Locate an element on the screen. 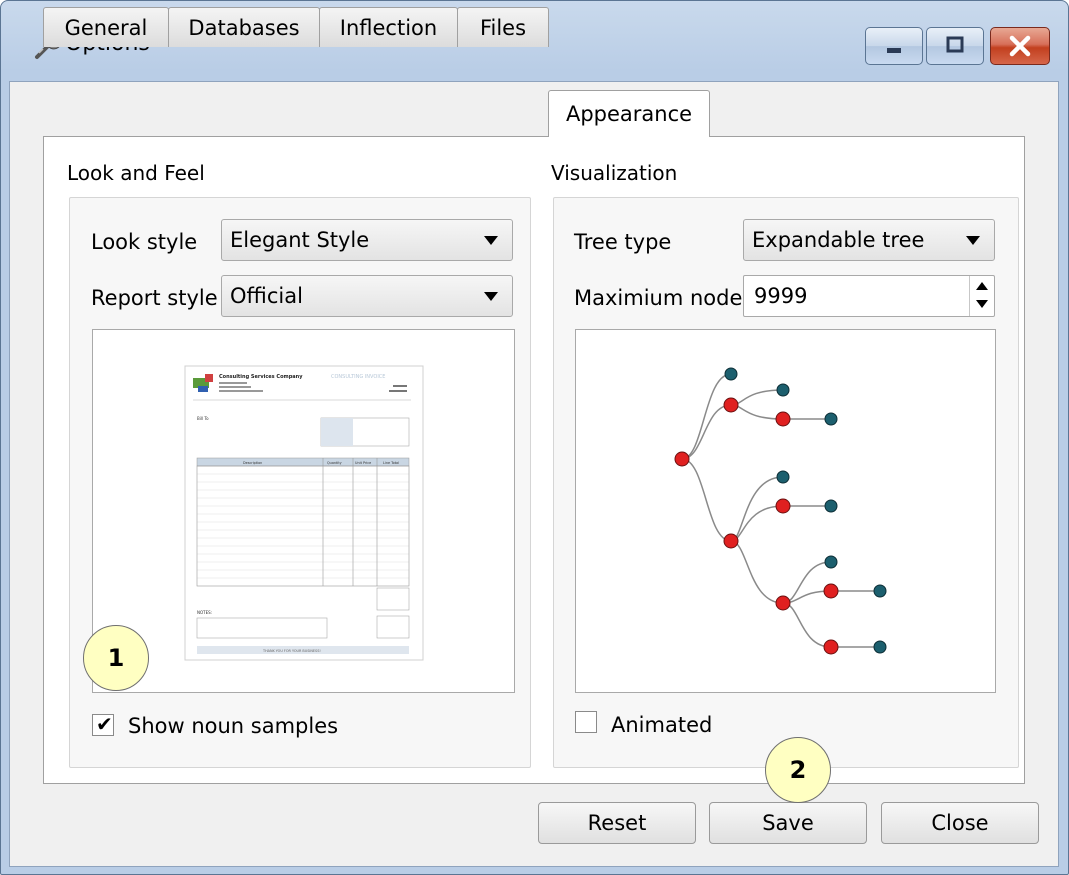 The image size is (1069, 875). maximize-button is located at coordinates (955, 46).